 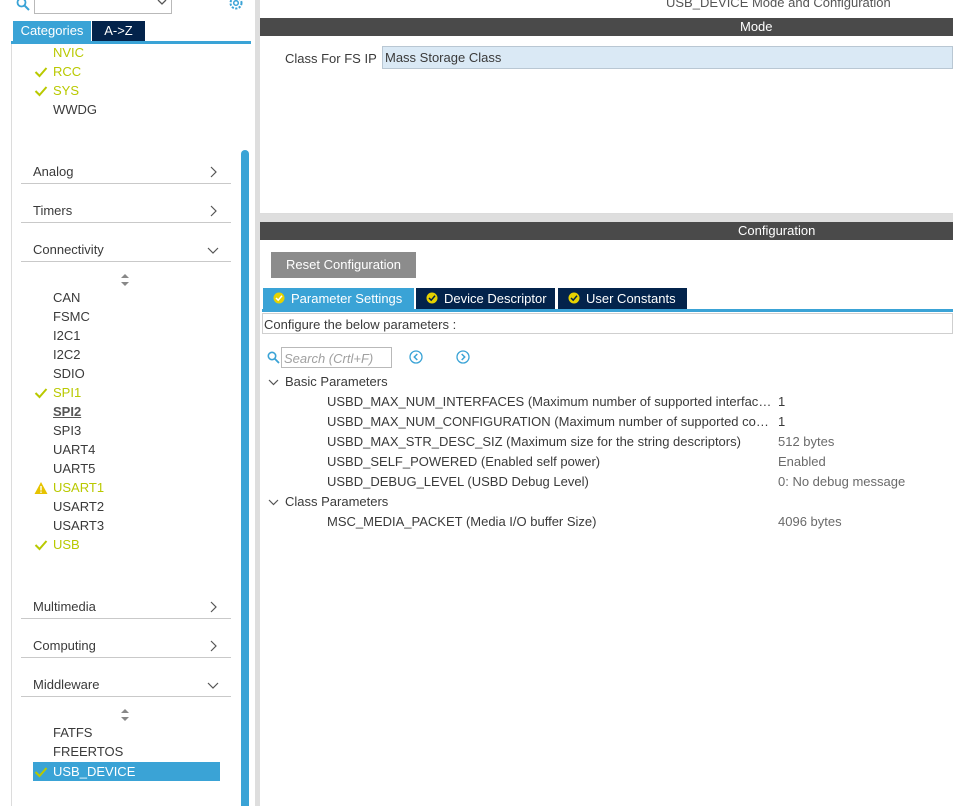 What do you see at coordinates (66, 684) in the screenshot?
I see `category-label: Middleware` at bounding box center [66, 684].